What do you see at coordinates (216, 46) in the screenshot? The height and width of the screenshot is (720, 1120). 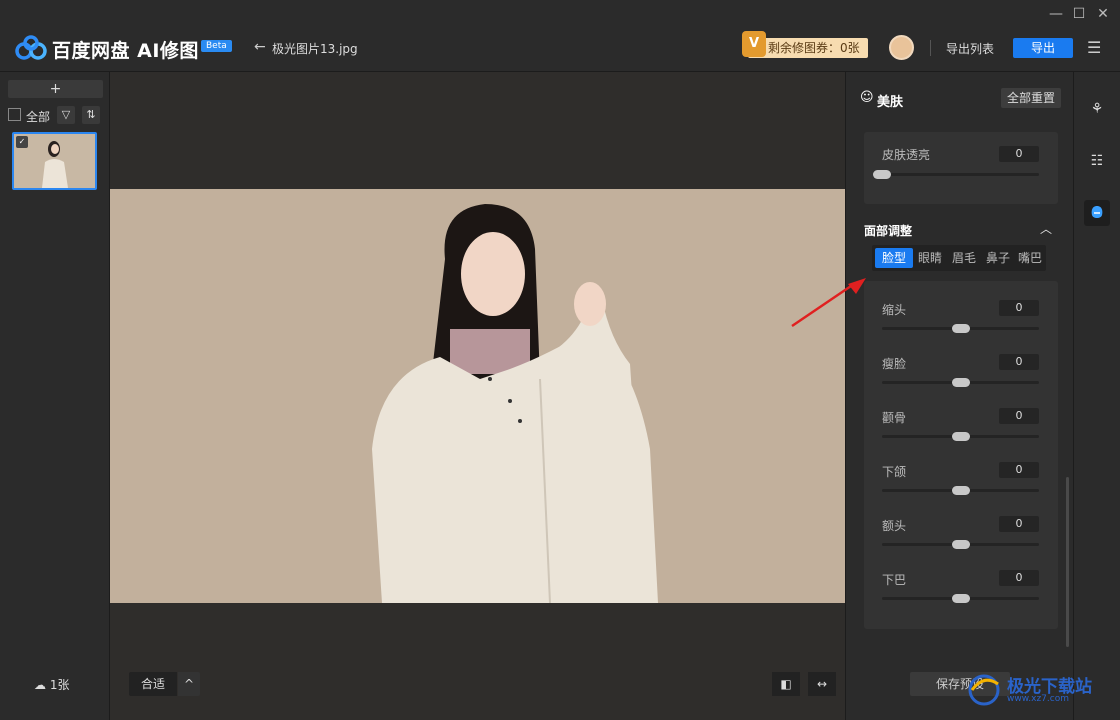 I see `beta-badge: Beta` at bounding box center [216, 46].